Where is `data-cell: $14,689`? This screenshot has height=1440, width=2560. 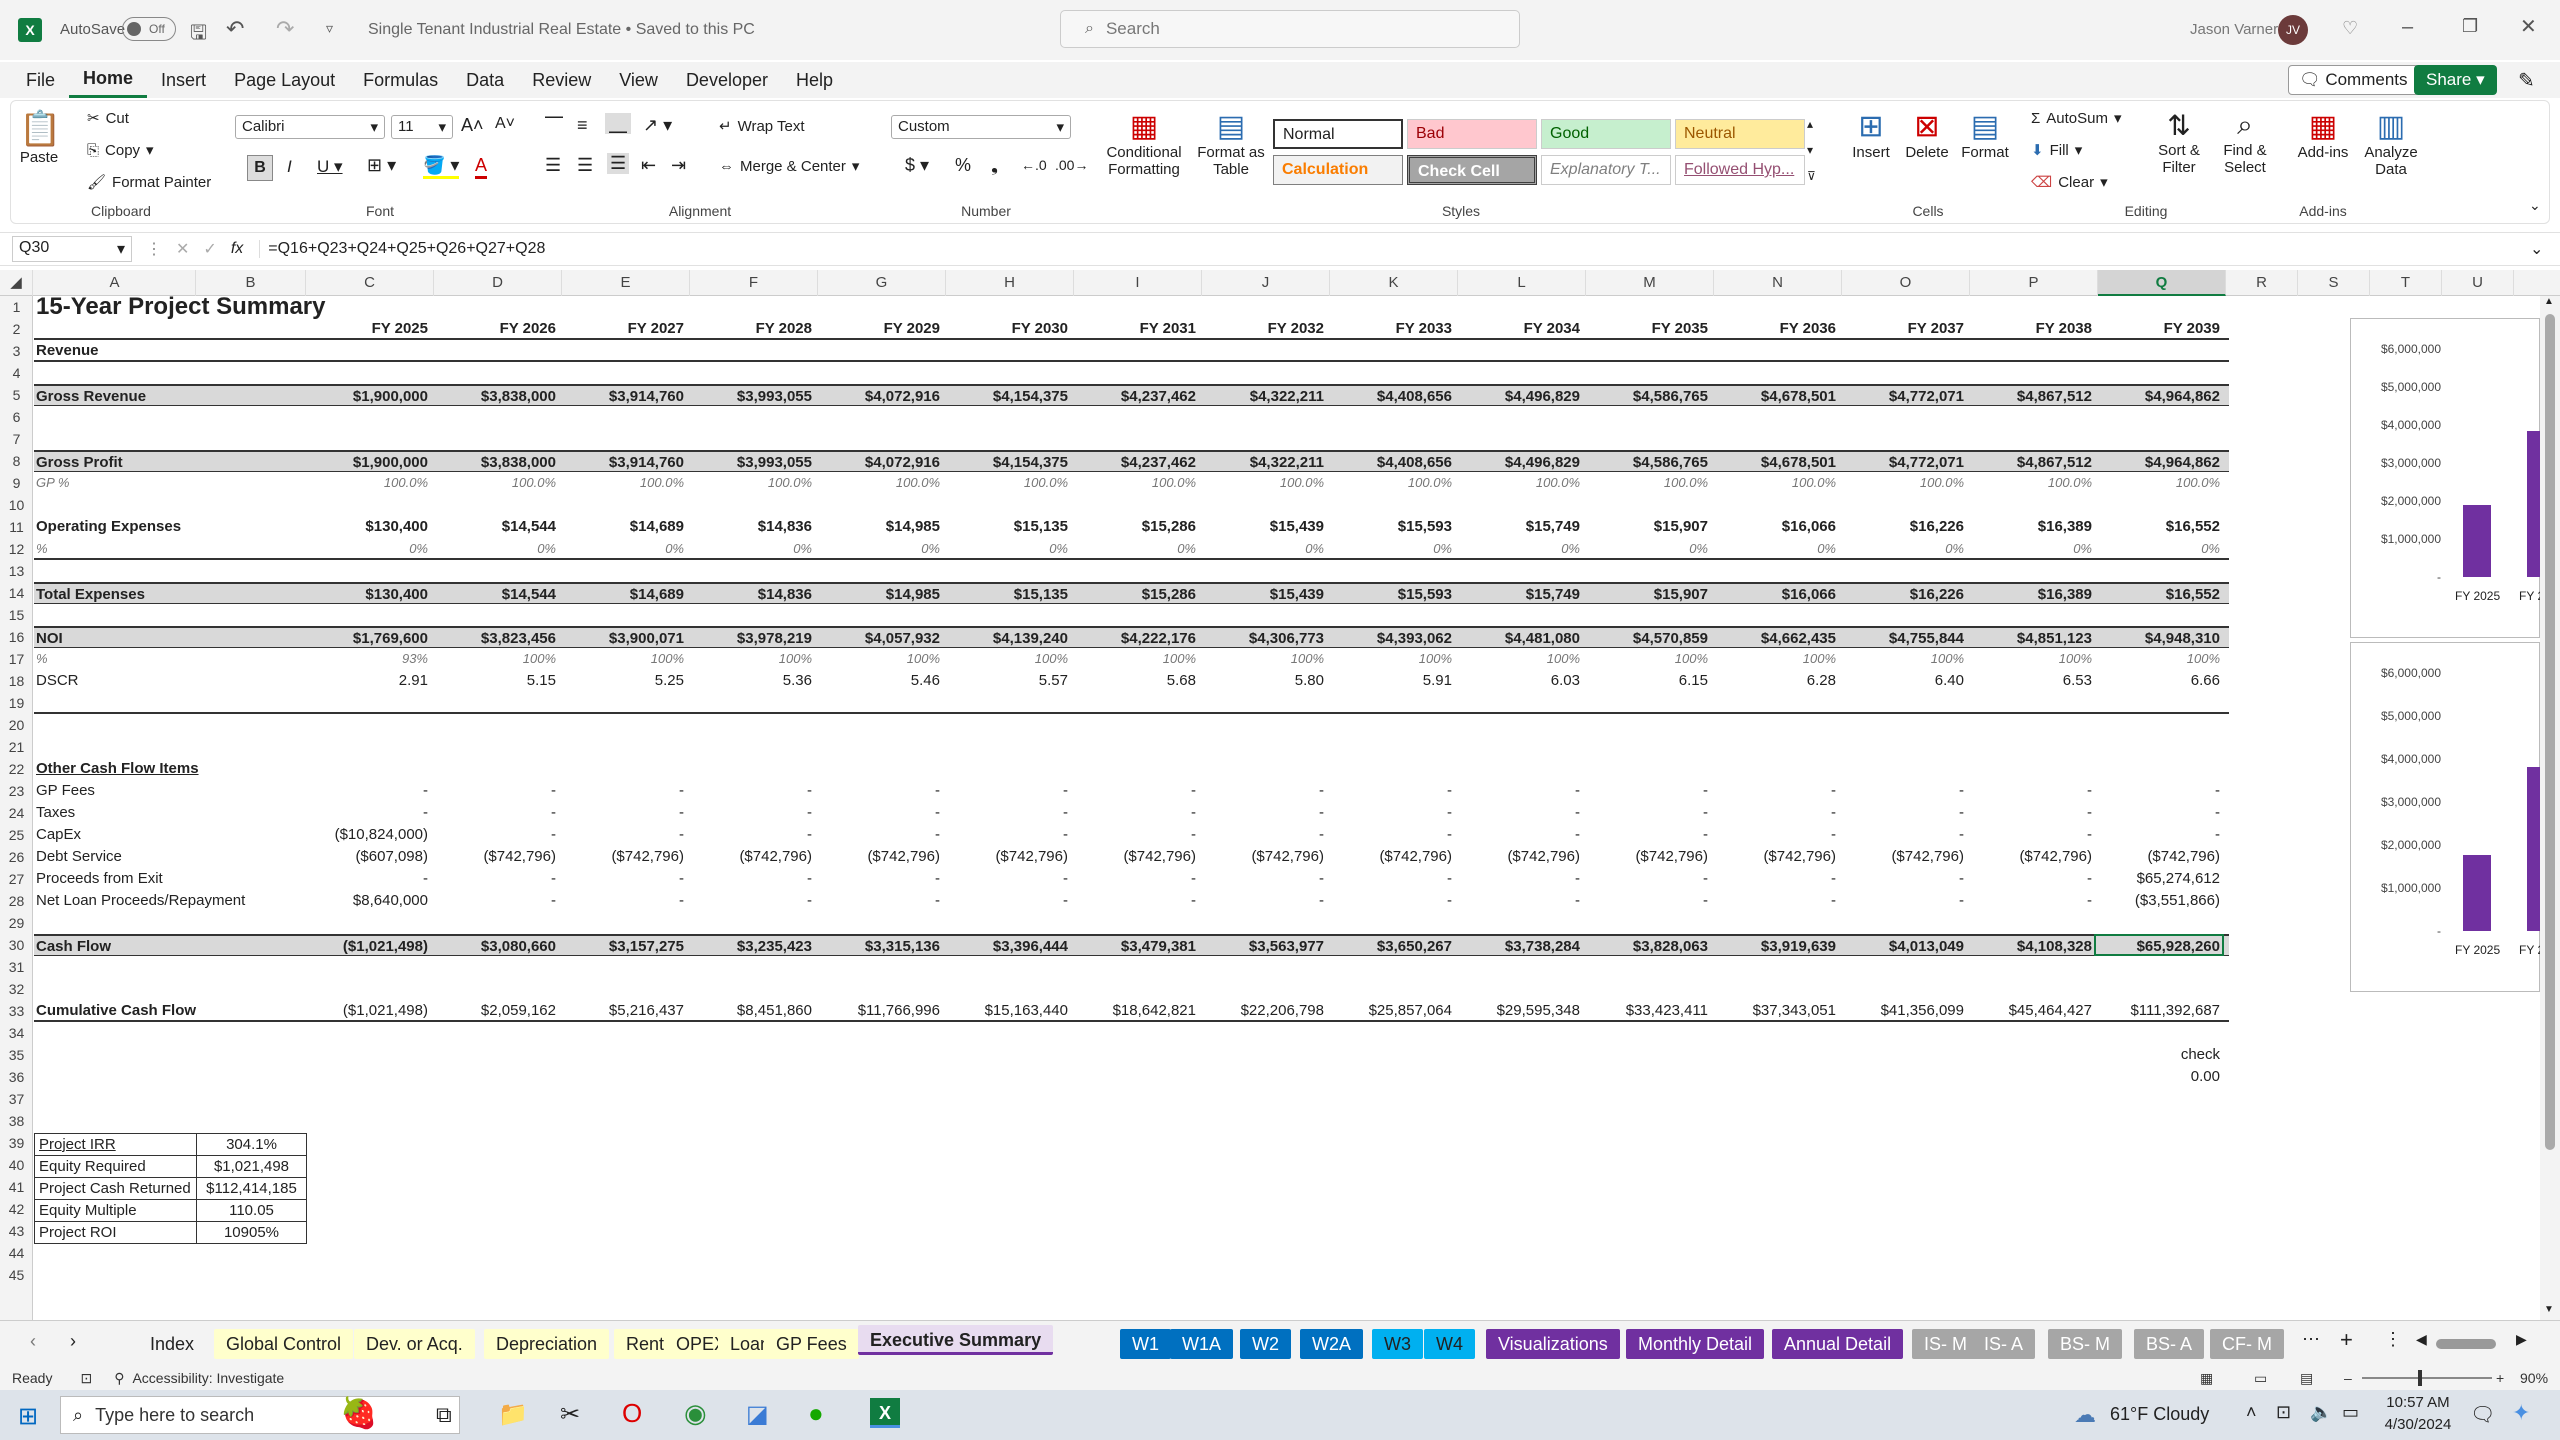
data-cell: $14,689 is located at coordinates (623, 527).